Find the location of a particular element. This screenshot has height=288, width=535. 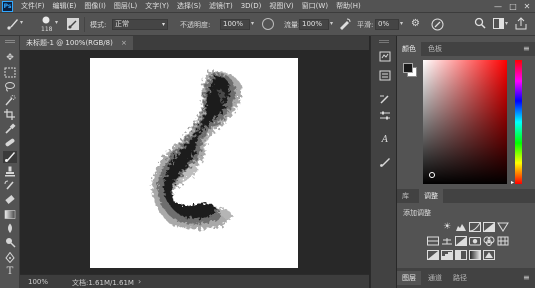

airbrush-icon is located at coordinates (344, 24).